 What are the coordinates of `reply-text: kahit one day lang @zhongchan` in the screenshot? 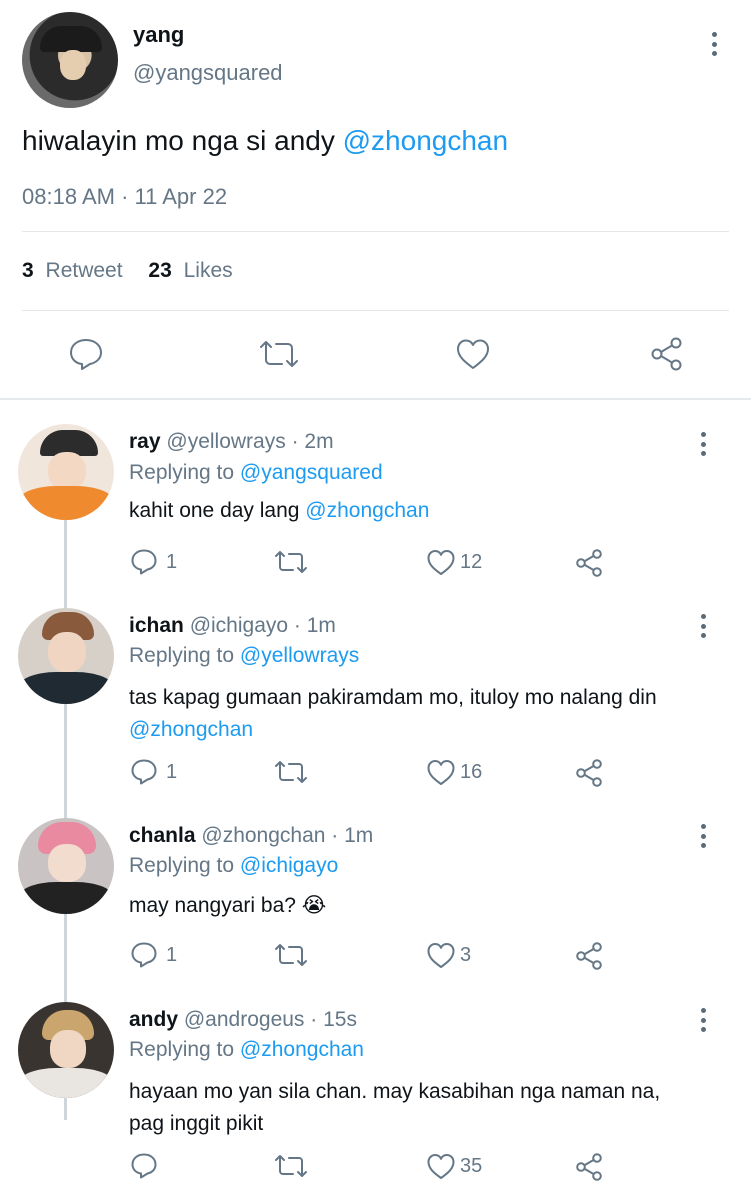 It's located at (279, 511).